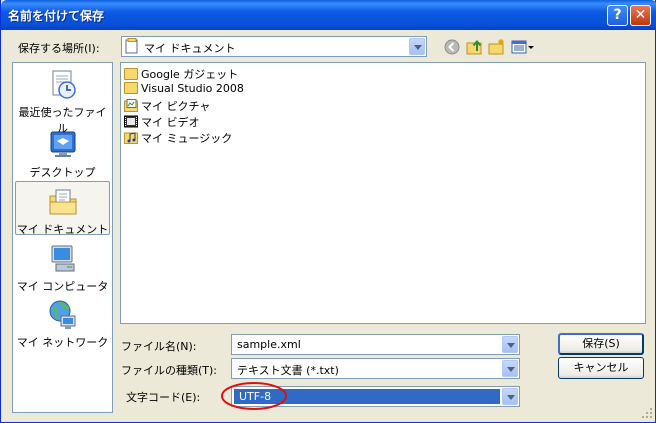 The image size is (656, 423). What do you see at coordinates (375, 368) in the screenshot?
I see `filetype-dropdown: テキスト文書 (*.txt)` at bounding box center [375, 368].